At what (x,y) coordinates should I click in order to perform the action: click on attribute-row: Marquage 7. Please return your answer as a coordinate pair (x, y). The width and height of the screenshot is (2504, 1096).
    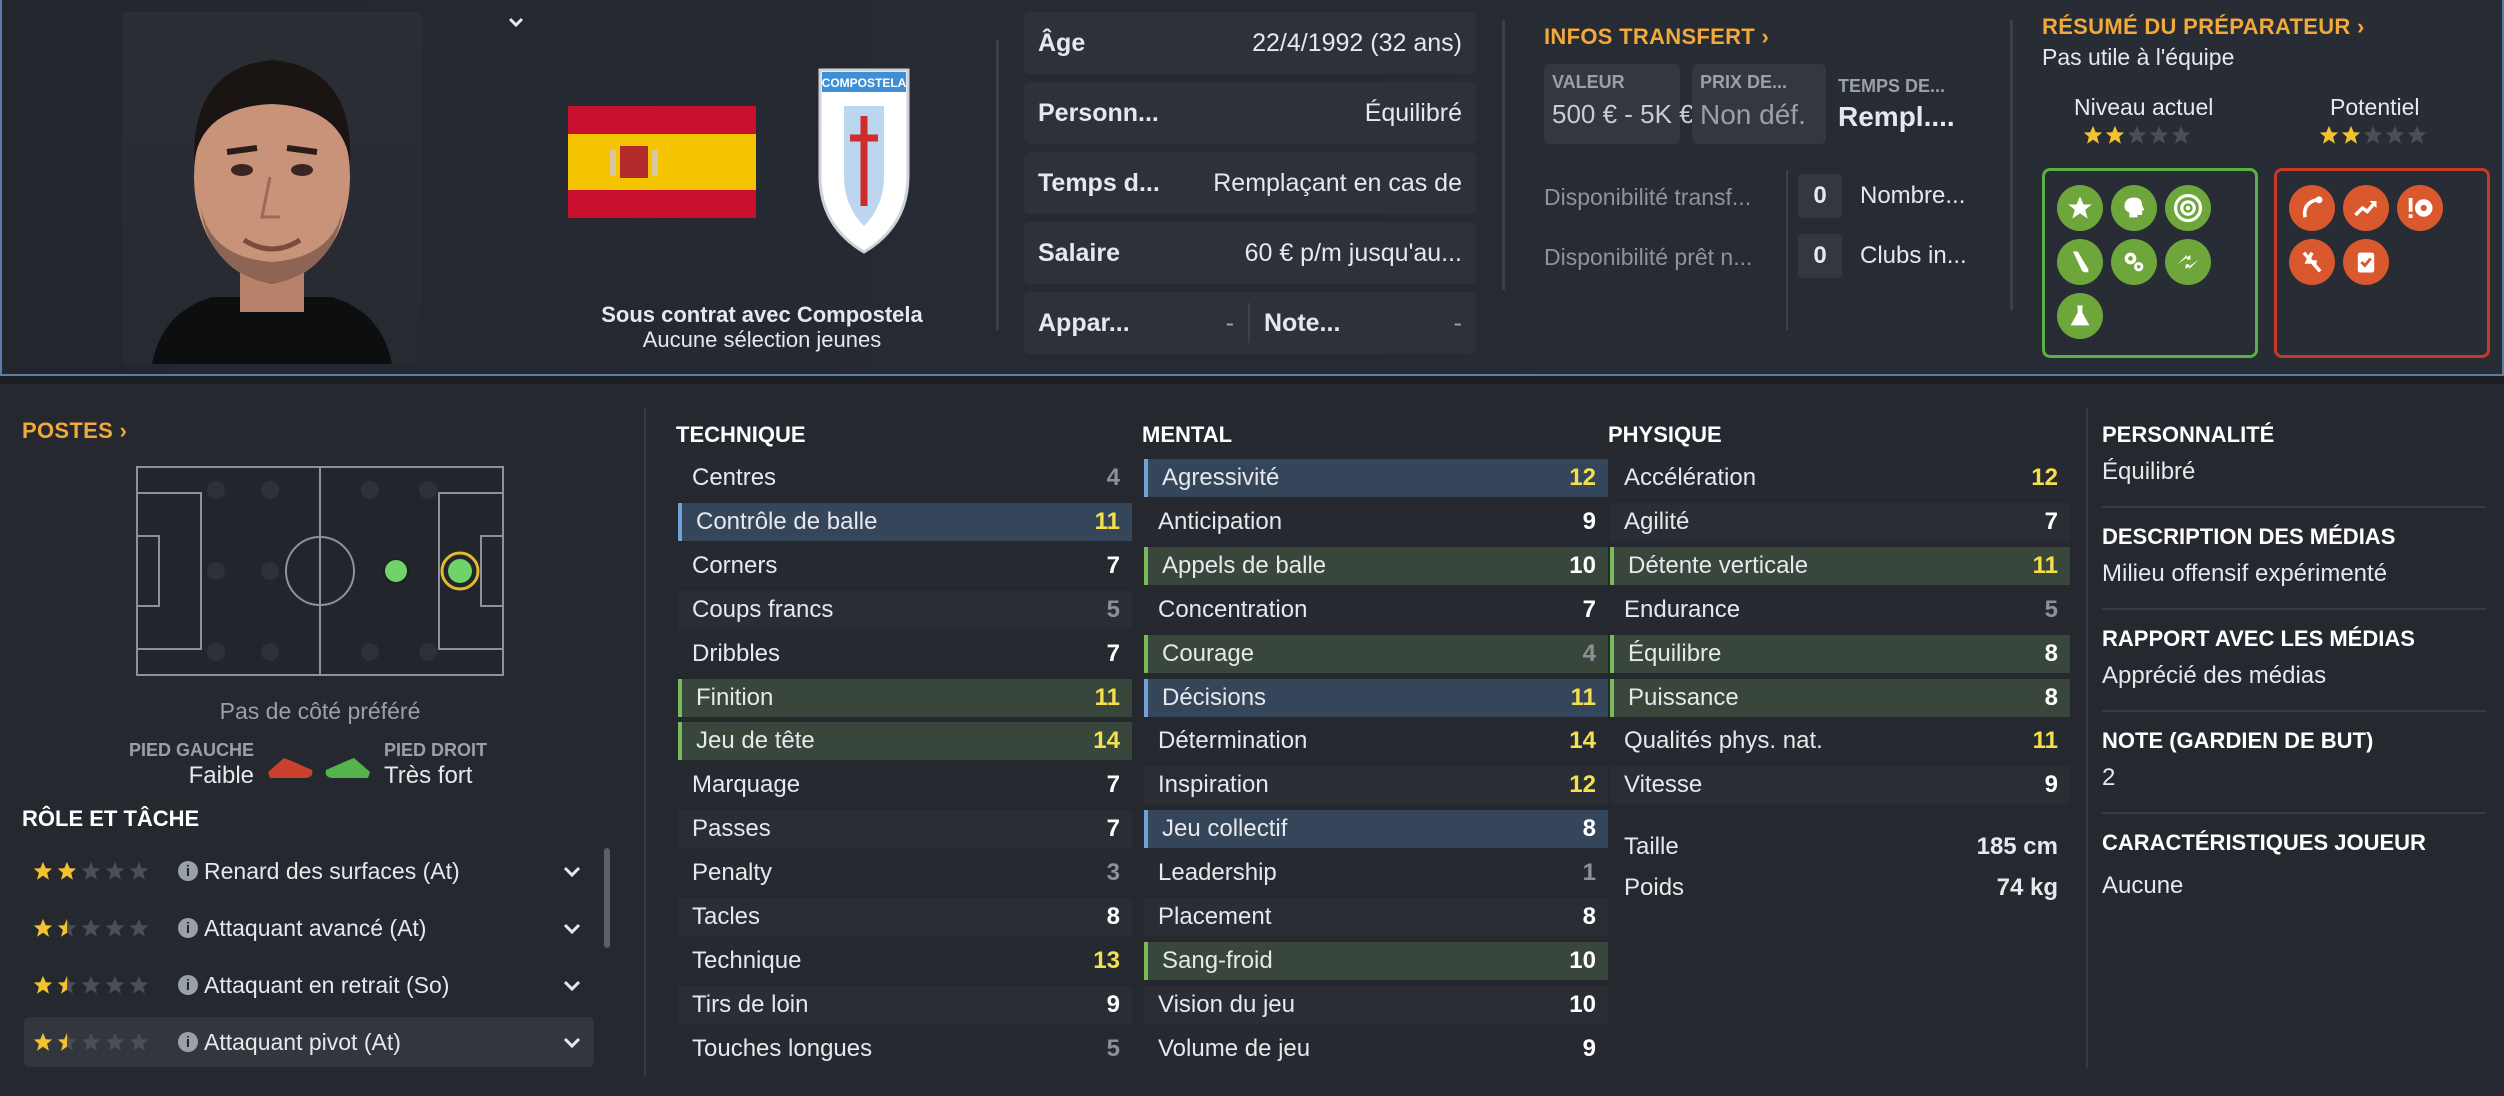
    Looking at the image, I should click on (905, 785).